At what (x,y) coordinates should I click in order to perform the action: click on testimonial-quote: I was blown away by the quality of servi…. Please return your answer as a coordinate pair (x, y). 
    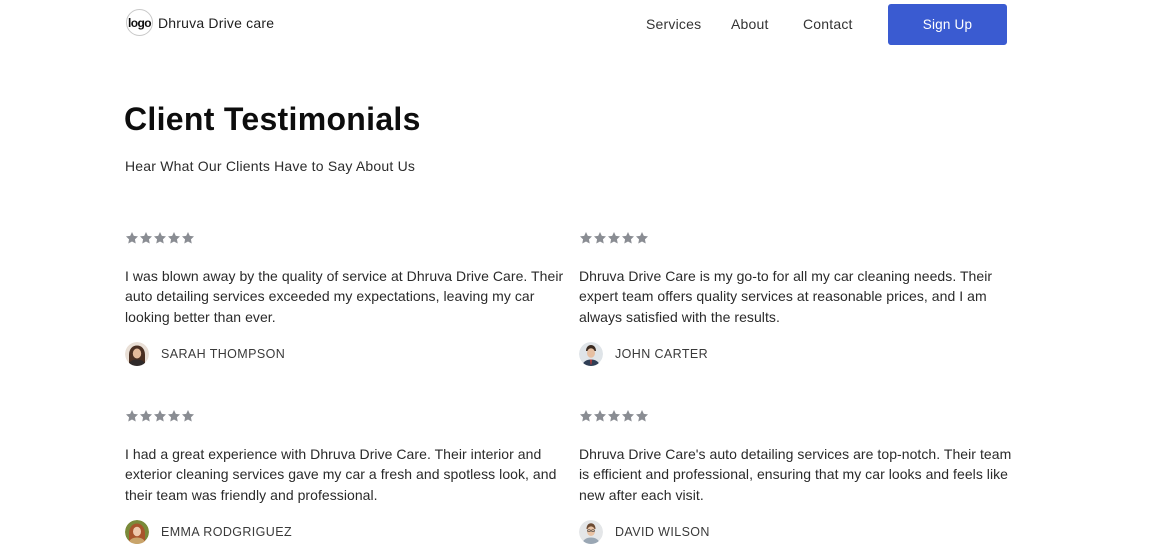
    Looking at the image, I should click on (344, 296).